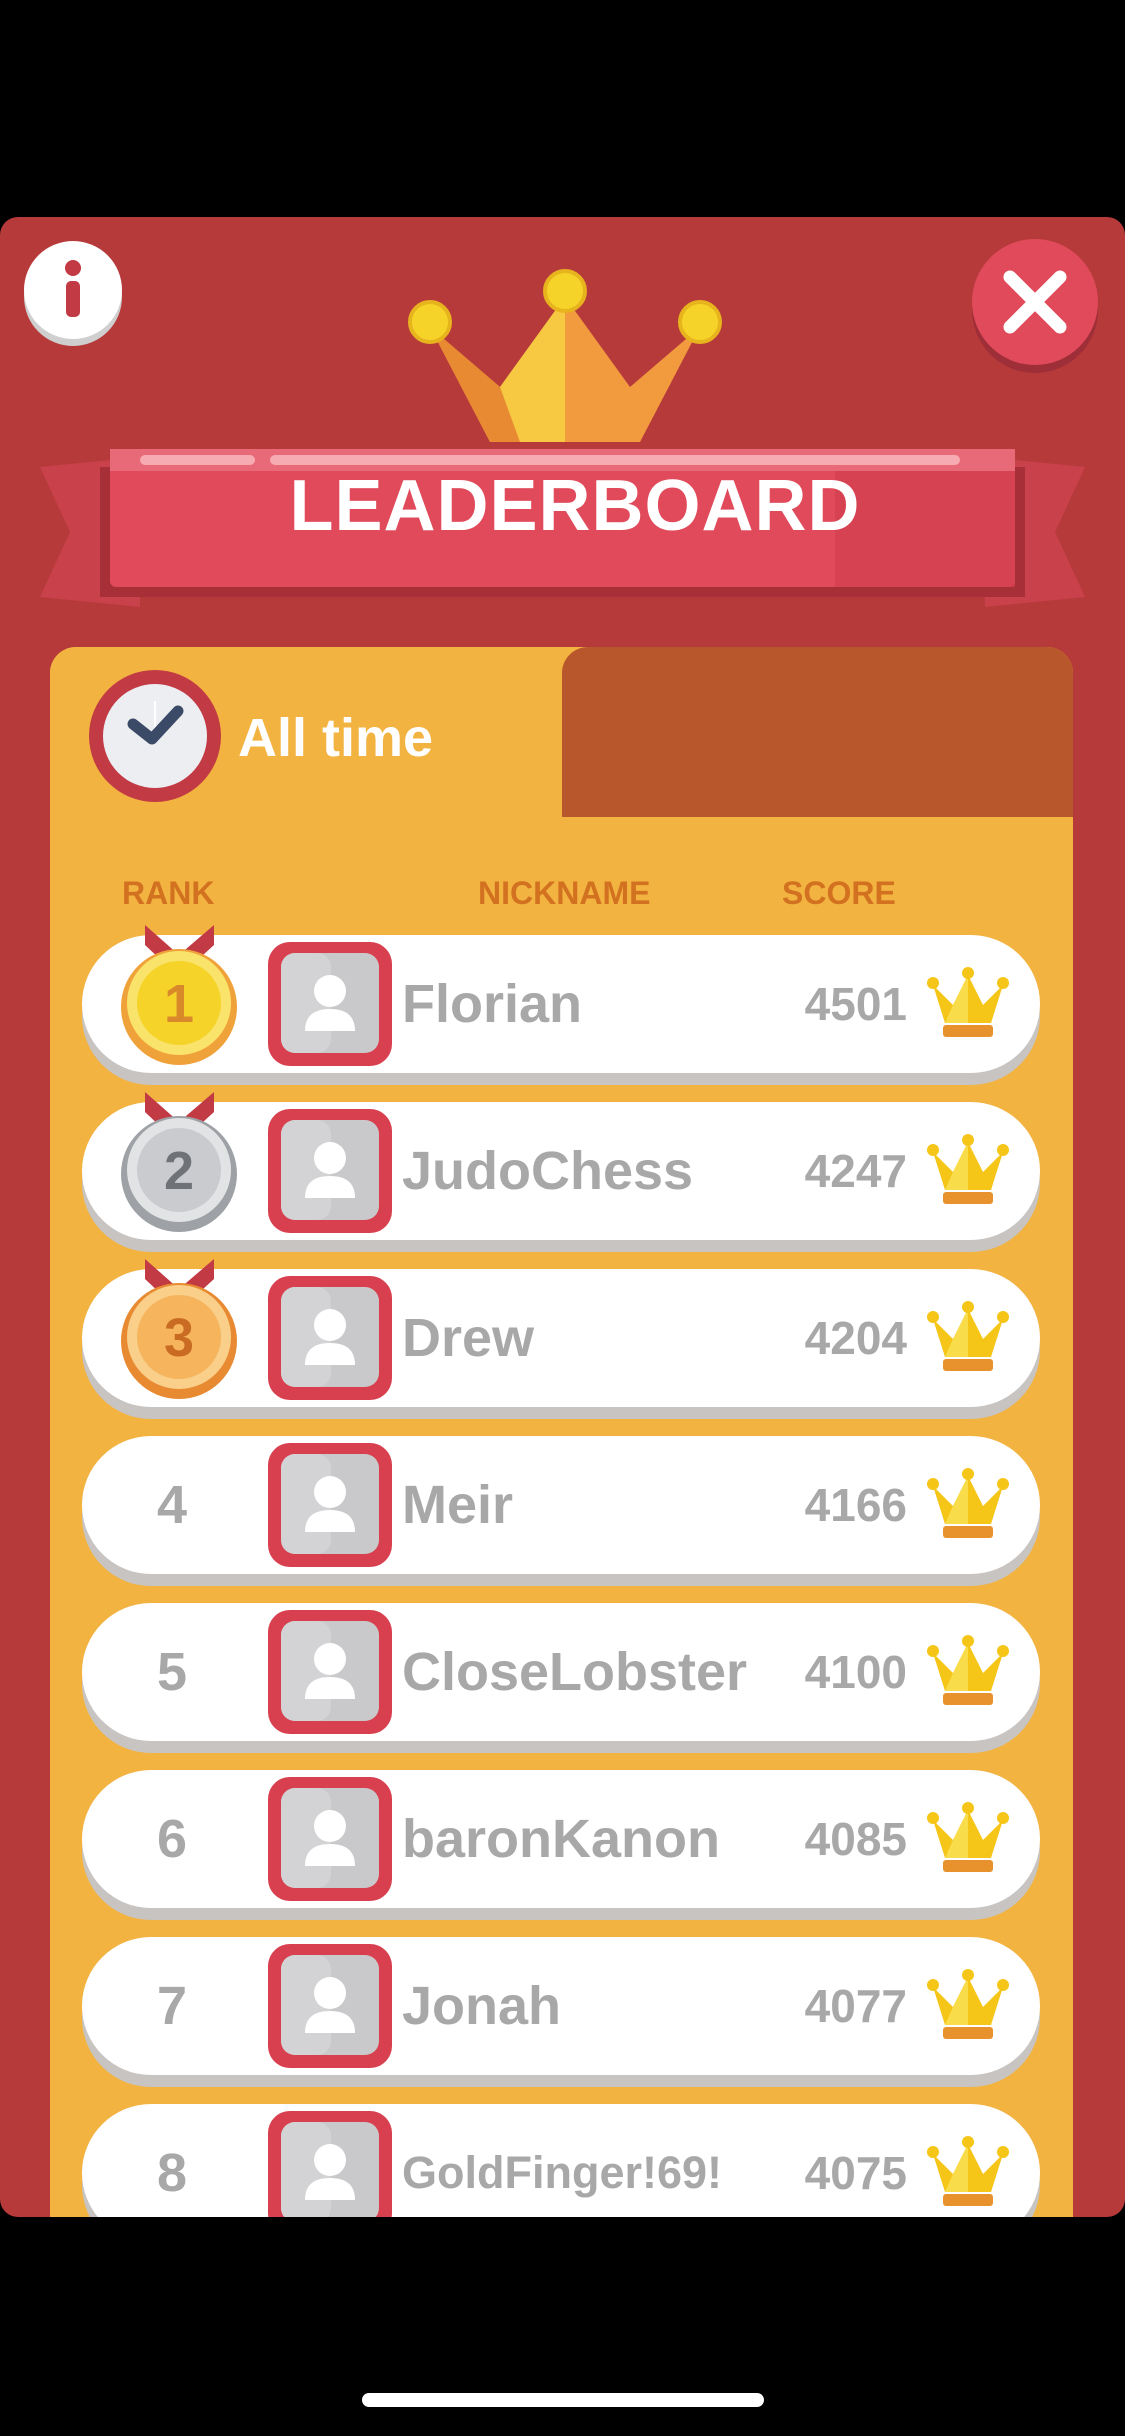 This screenshot has width=1125, height=2436. What do you see at coordinates (855, 1505) in the screenshot?
I see `player-score: 4166` at bounding box center [855, 1505].